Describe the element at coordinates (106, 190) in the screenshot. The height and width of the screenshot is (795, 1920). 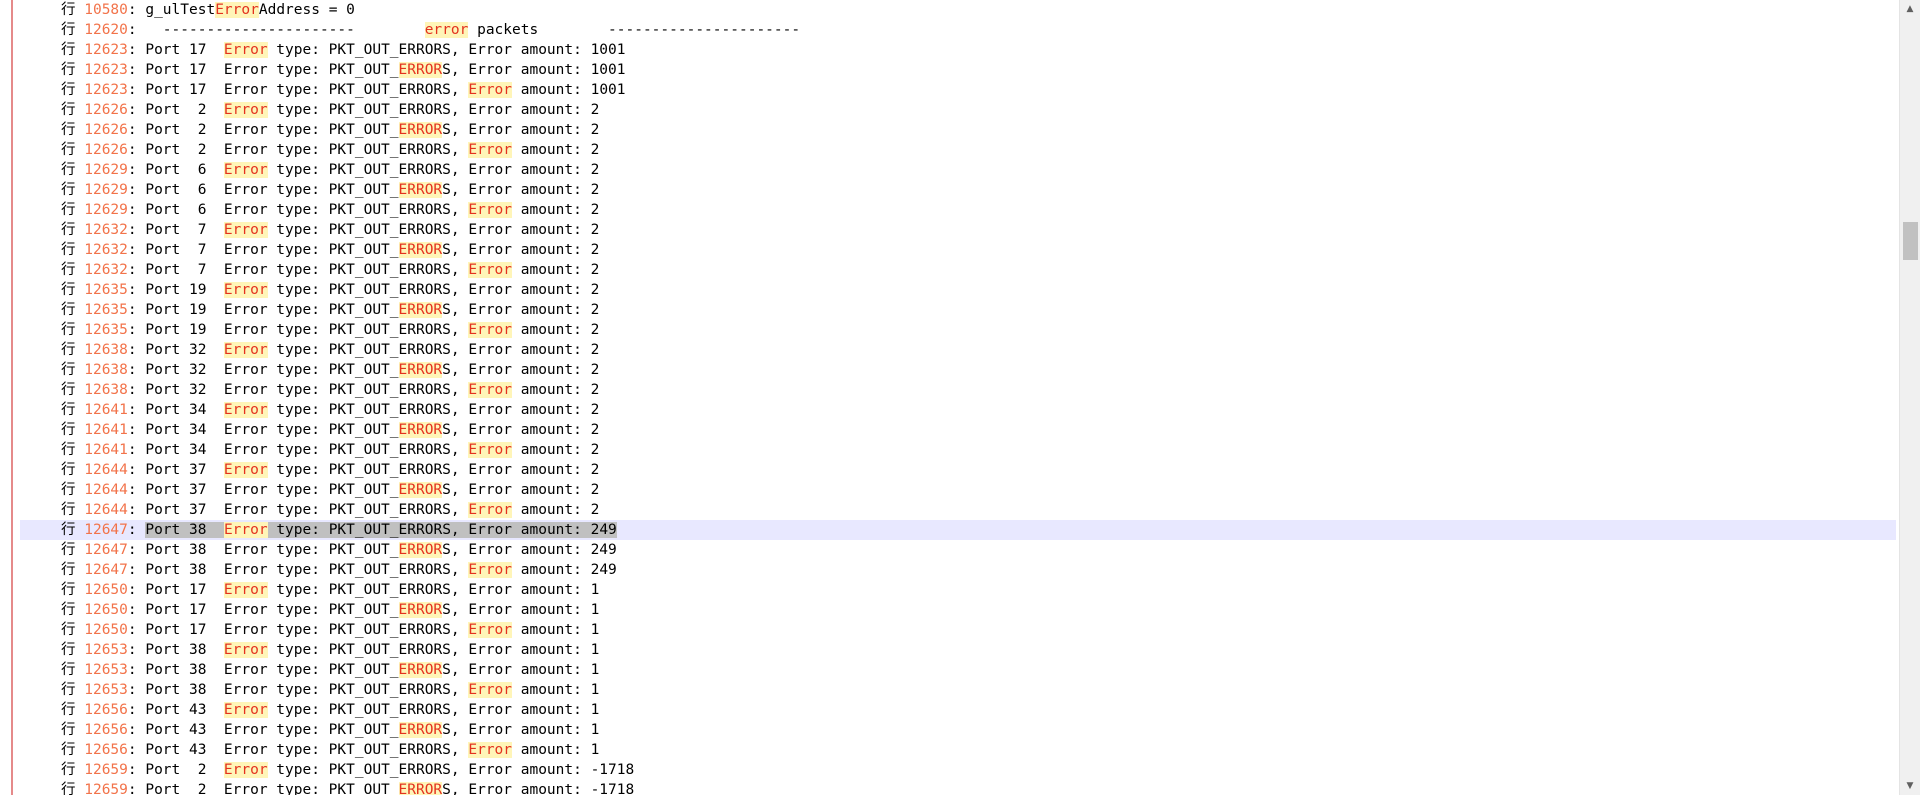
I see `line-number: 12629` at that location.